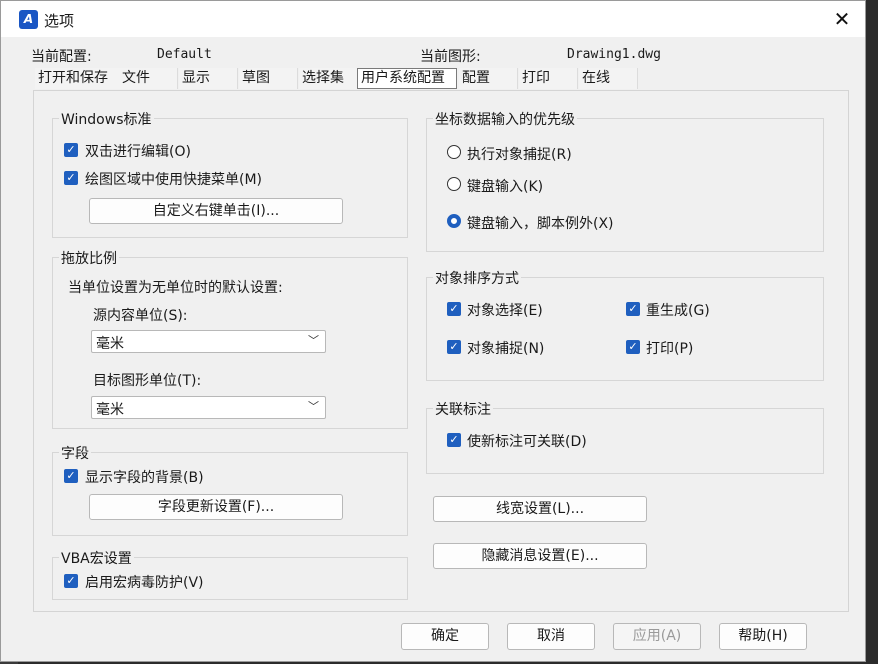  What do you see at coordinates (506, 349) in the screenshot?
I see `sort-object-snap-label: 对象捕捉(N)` at bounding box center [506, 349].